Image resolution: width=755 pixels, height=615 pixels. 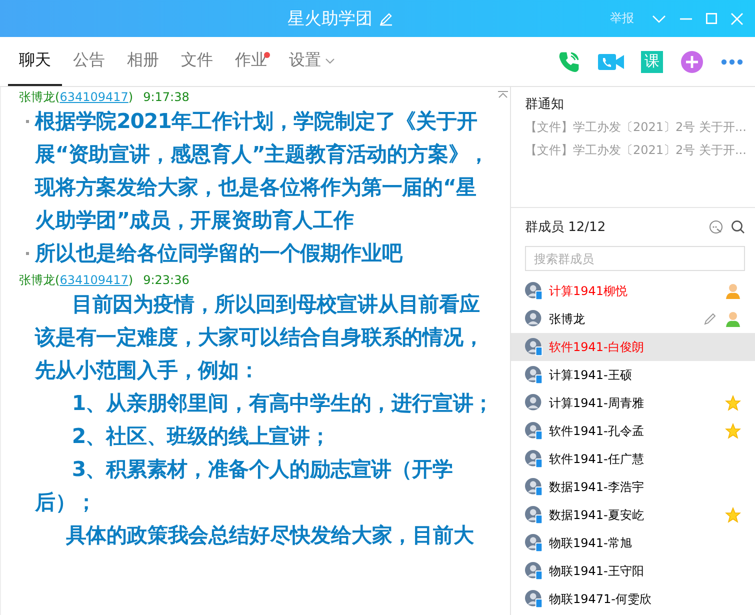 What do you see at coordinates (732, 61) in the screenshot?
I see `more-icon` at bounding box center [732, 61].